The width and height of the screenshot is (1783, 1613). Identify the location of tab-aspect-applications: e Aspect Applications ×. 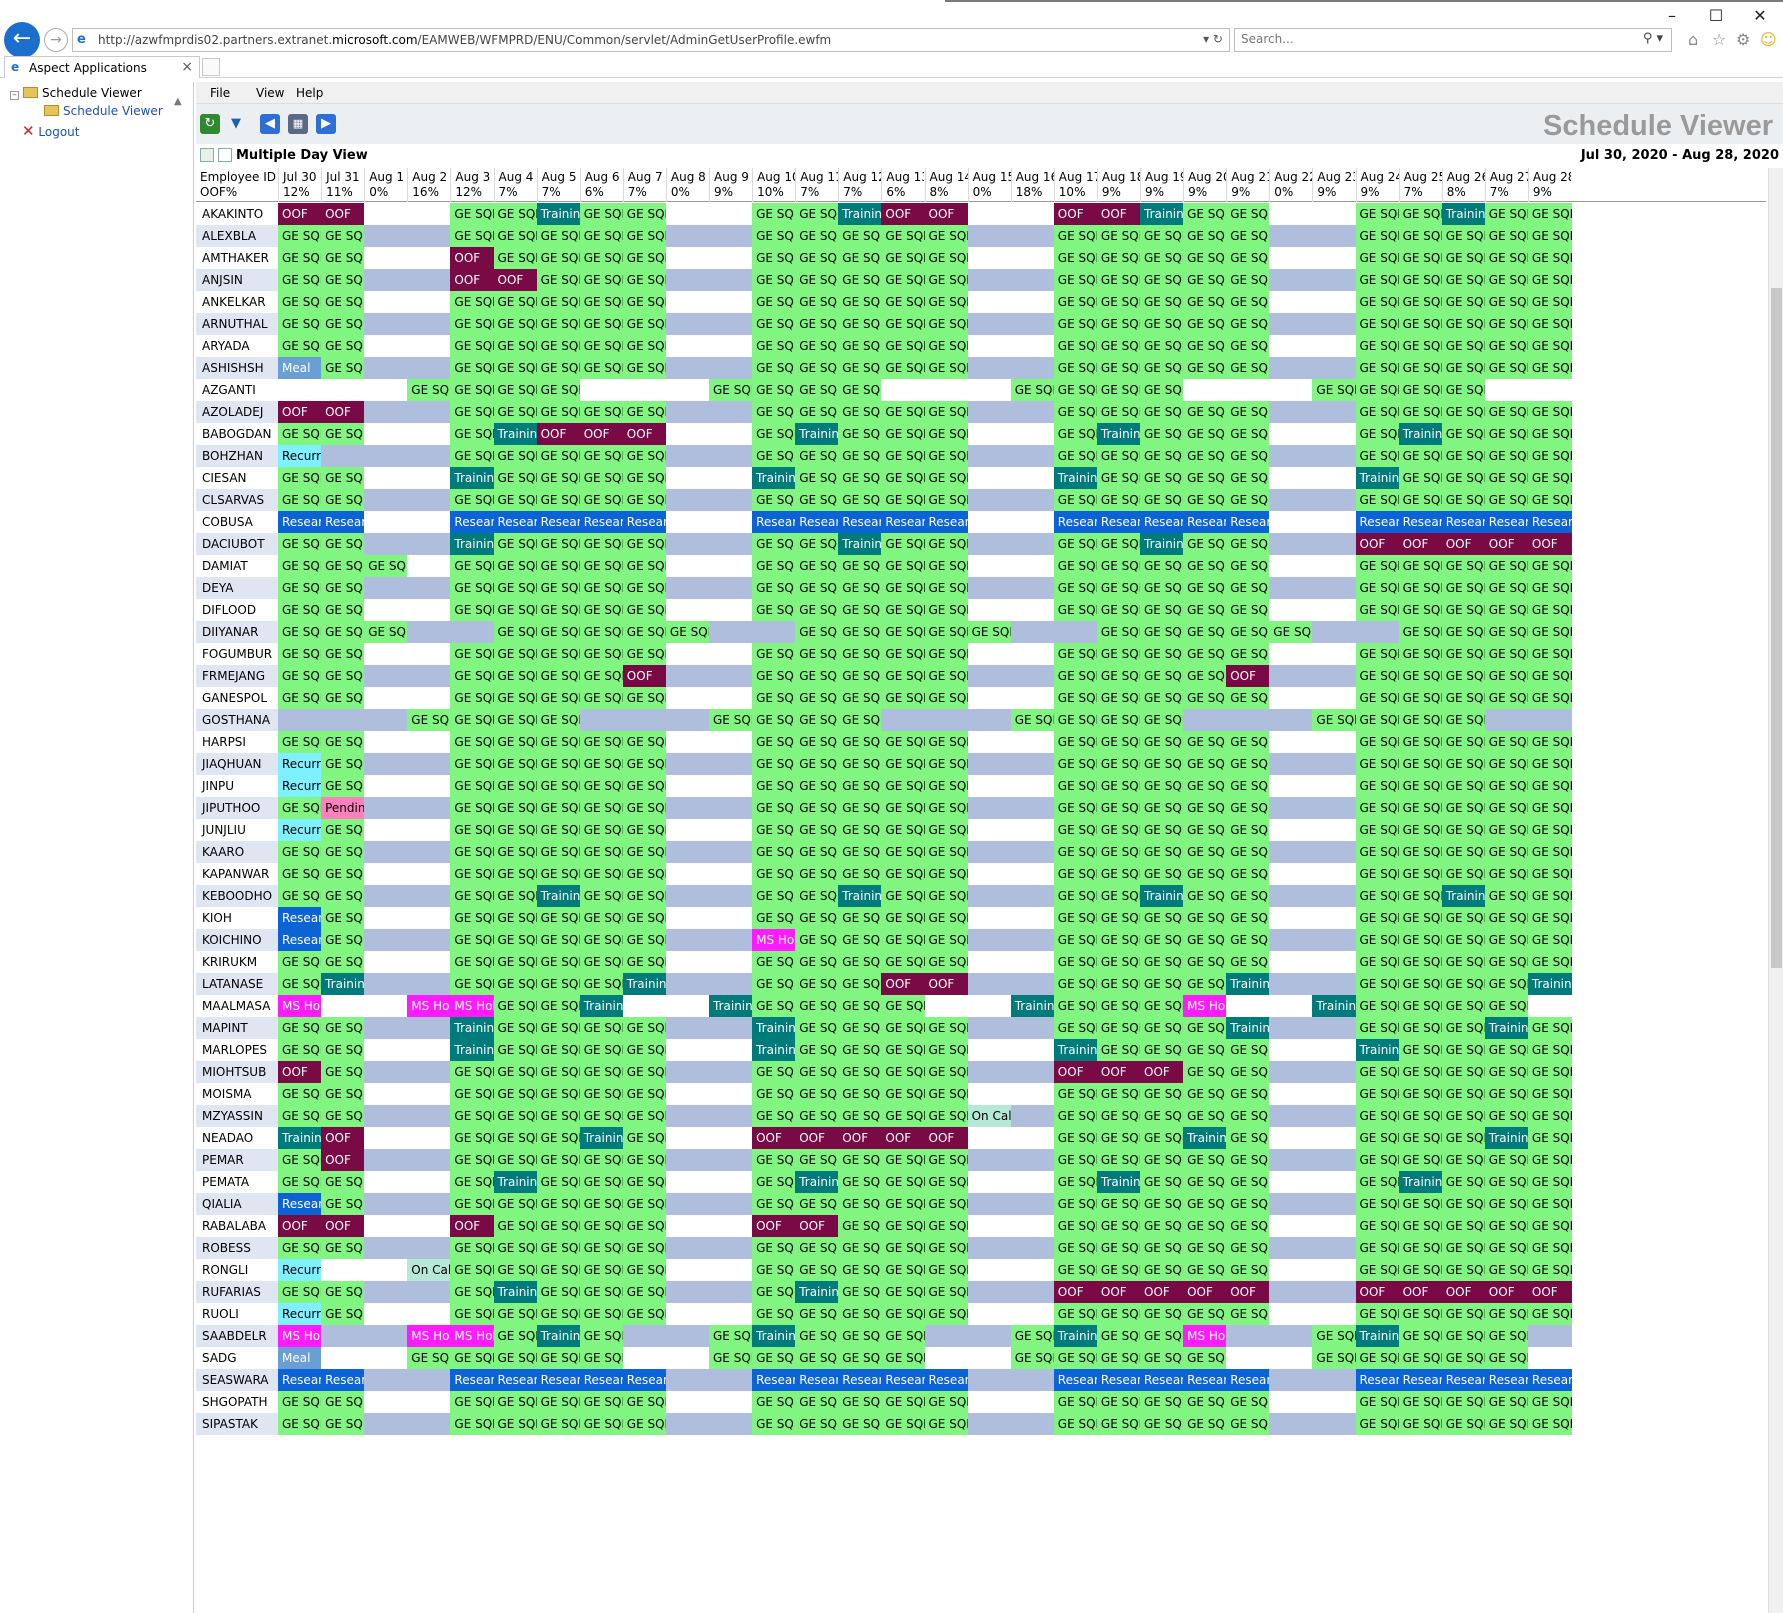
(102, 67).